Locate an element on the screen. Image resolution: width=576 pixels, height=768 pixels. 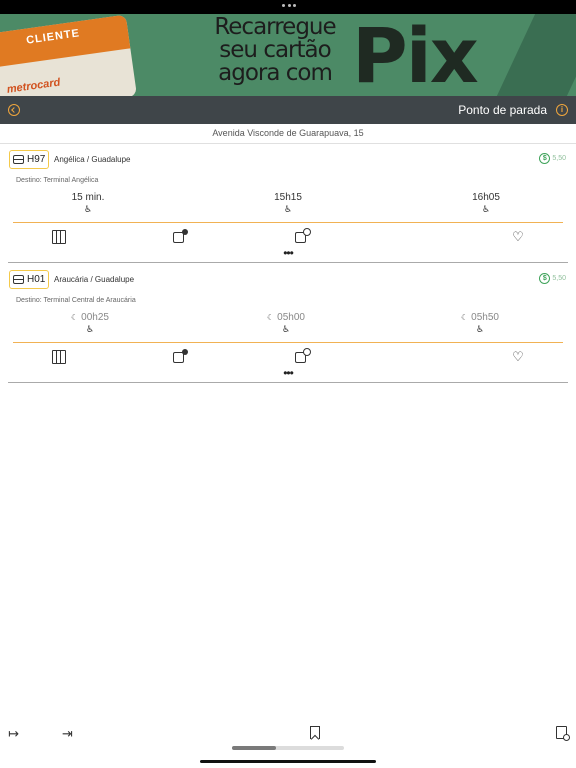
route-badge: H01 is located at coordinates (29, 279).